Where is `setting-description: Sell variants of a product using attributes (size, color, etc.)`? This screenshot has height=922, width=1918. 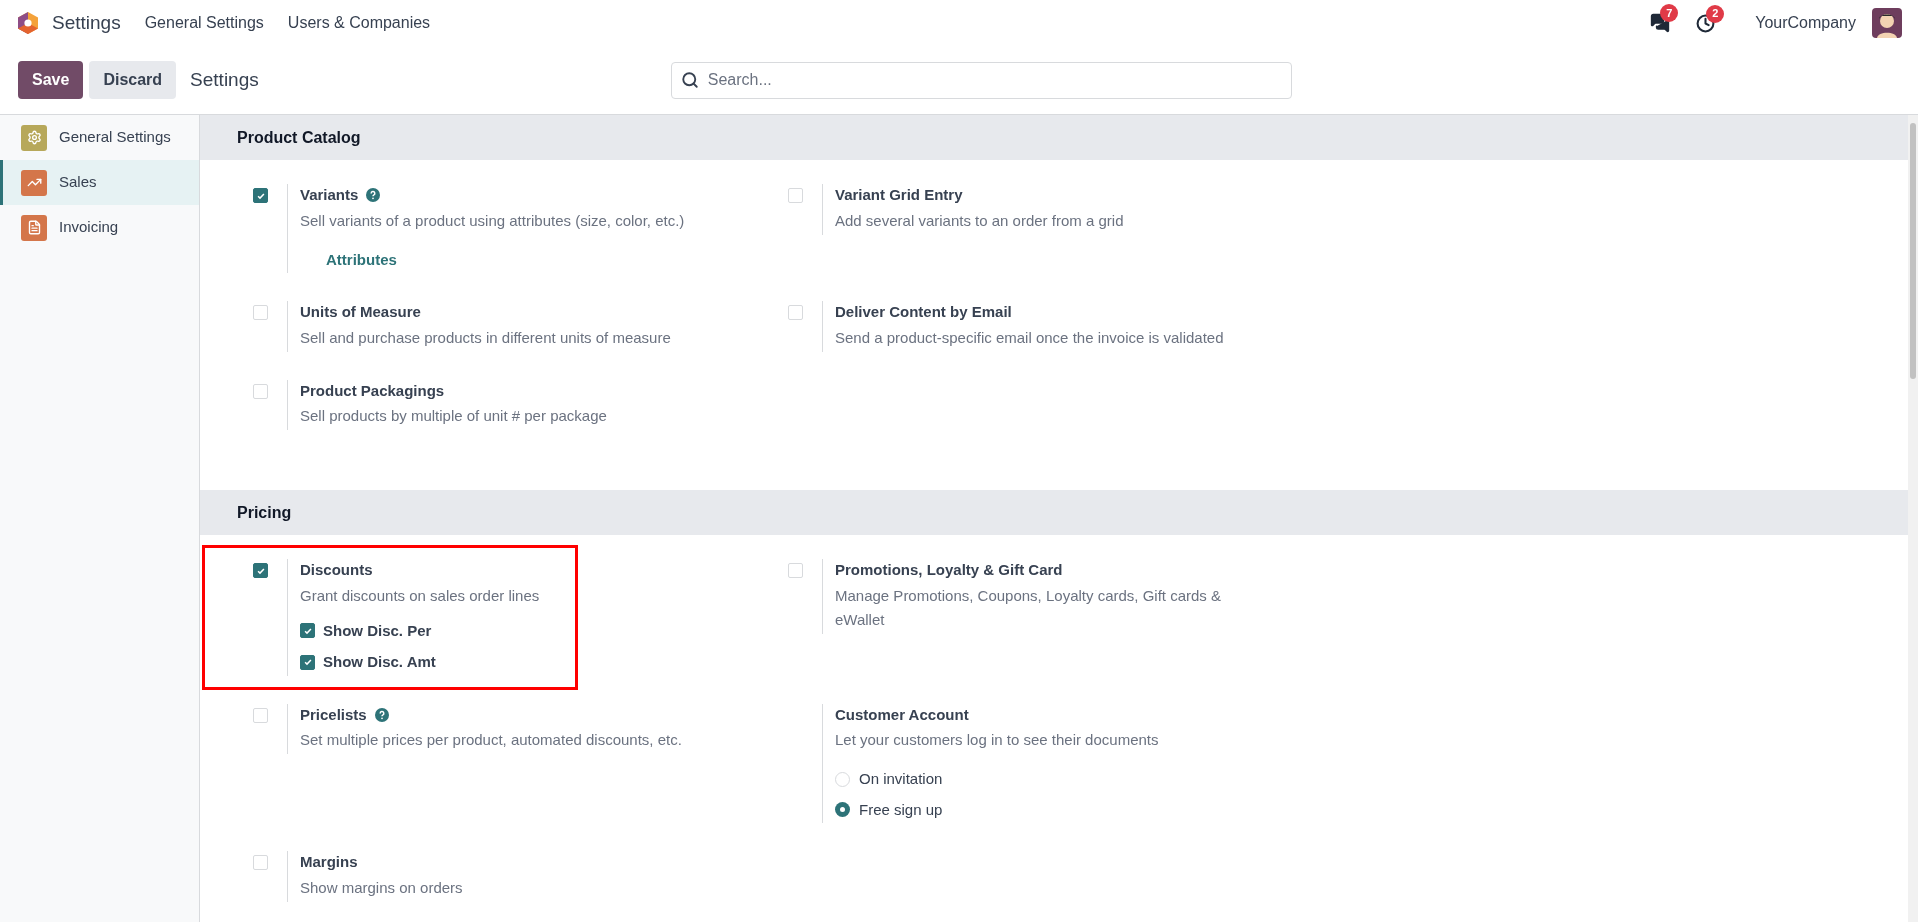
setting-description: Sell variants of a product using attributes (size, color, etc.) is located at coordinates (492, 220).